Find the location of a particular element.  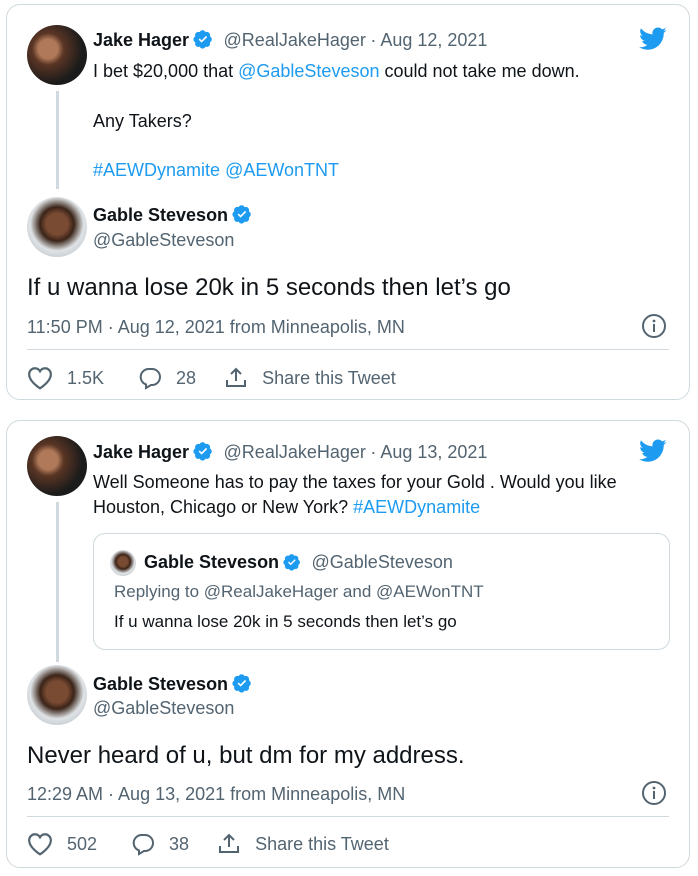

tweet-text-line-3: #AEWDynamite @AEWonTNT is located at coordinates (216, 170).